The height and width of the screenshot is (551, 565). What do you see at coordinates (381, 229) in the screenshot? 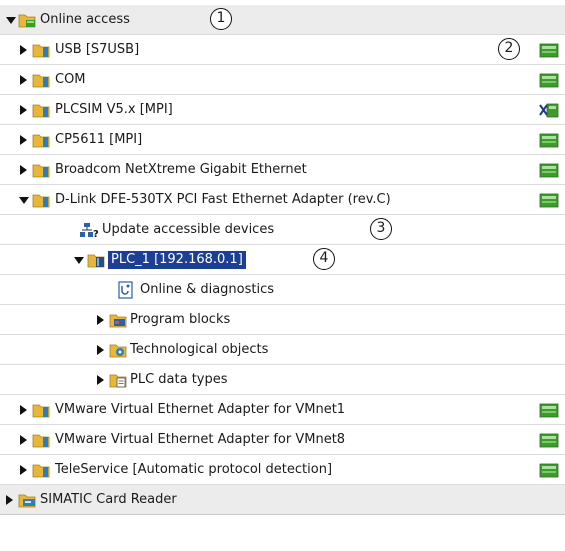
I see `callout-marker: 3` at bounding box center [381, 229].